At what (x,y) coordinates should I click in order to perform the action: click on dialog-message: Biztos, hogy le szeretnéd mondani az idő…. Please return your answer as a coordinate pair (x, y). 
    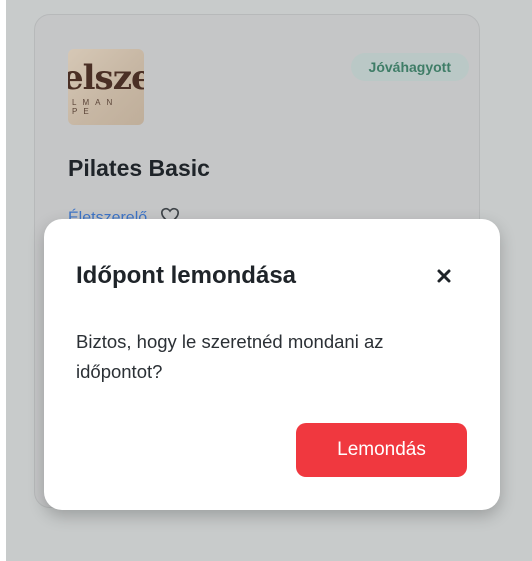
    Looking at the image, I should click on (230, 356).